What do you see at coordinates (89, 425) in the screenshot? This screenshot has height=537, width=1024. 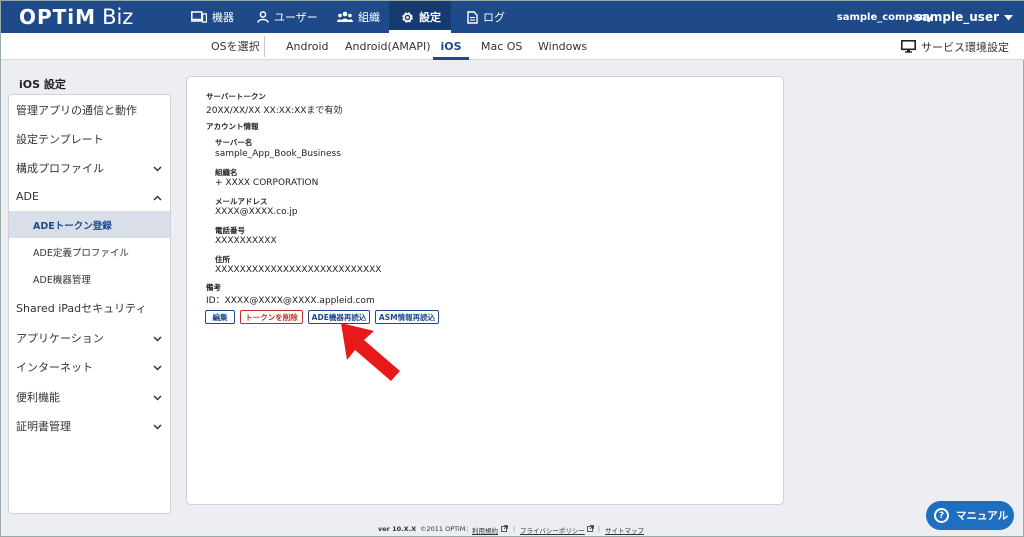 I see `sidebar-item-certificates: 証明書管理` at bounding box center [89, 425].